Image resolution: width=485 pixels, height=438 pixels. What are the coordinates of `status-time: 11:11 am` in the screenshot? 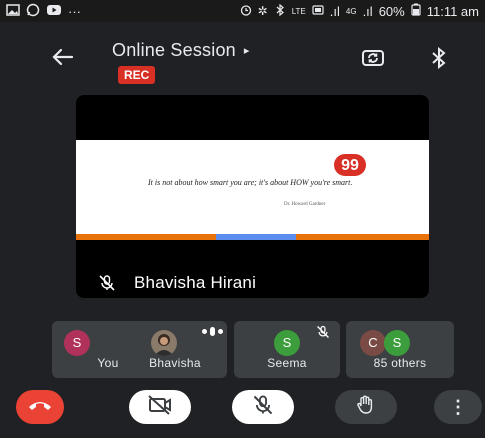 It's located at (452, 11).